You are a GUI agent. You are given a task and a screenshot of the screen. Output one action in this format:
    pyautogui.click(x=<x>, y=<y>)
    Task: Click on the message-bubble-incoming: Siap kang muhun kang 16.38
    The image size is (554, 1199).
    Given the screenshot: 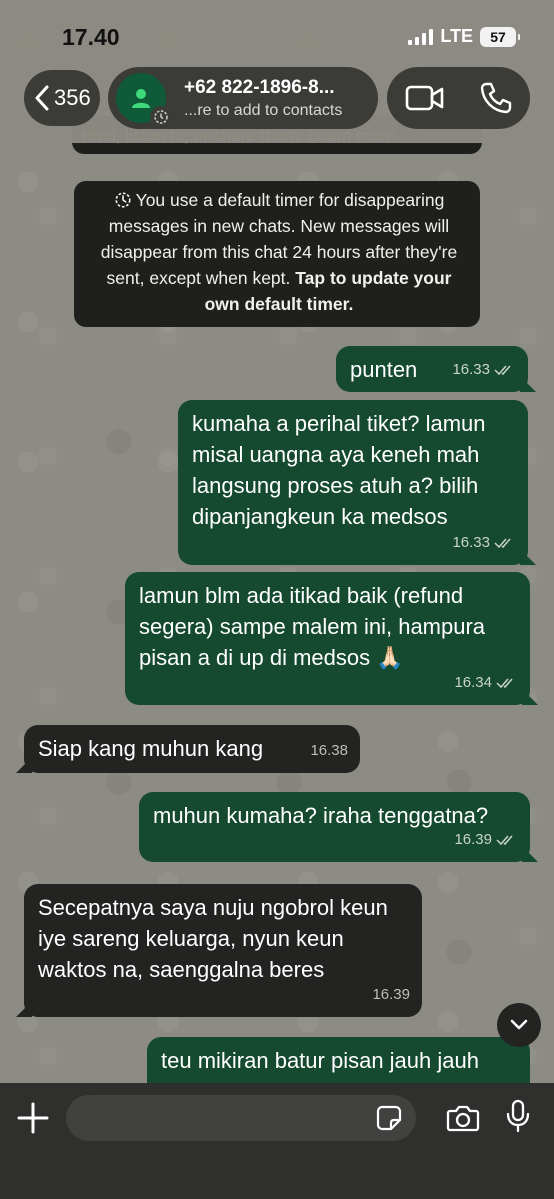 What is the action you would take?
    pyautogui.click(x=192, y=749)
    